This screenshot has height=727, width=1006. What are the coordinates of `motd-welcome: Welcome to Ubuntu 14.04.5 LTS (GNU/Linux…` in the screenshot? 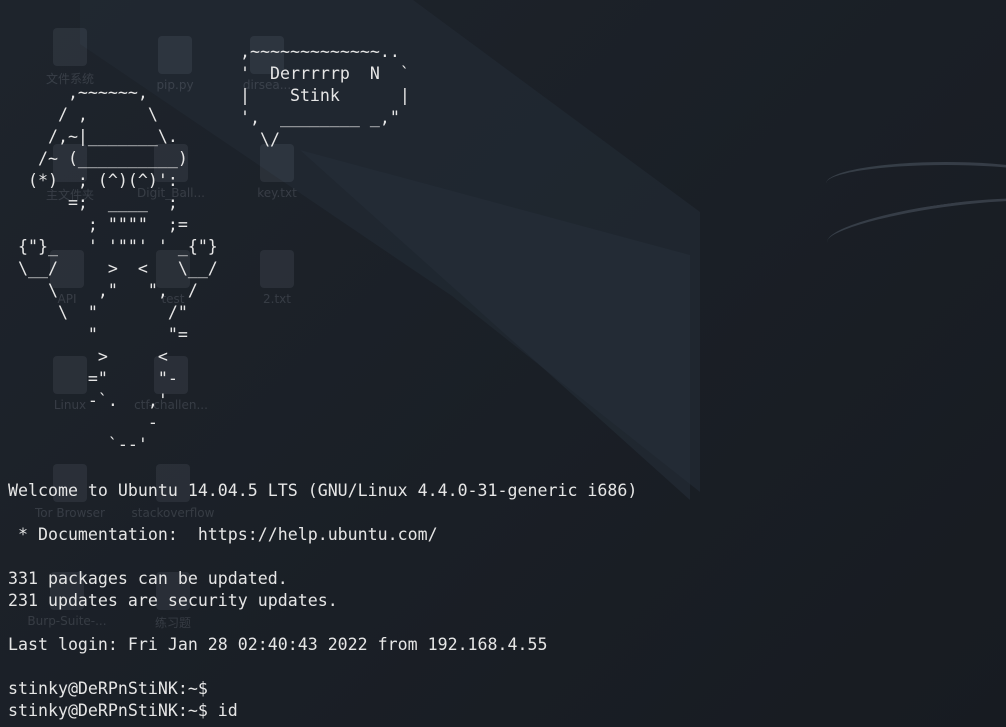 It's located at (323, 490).